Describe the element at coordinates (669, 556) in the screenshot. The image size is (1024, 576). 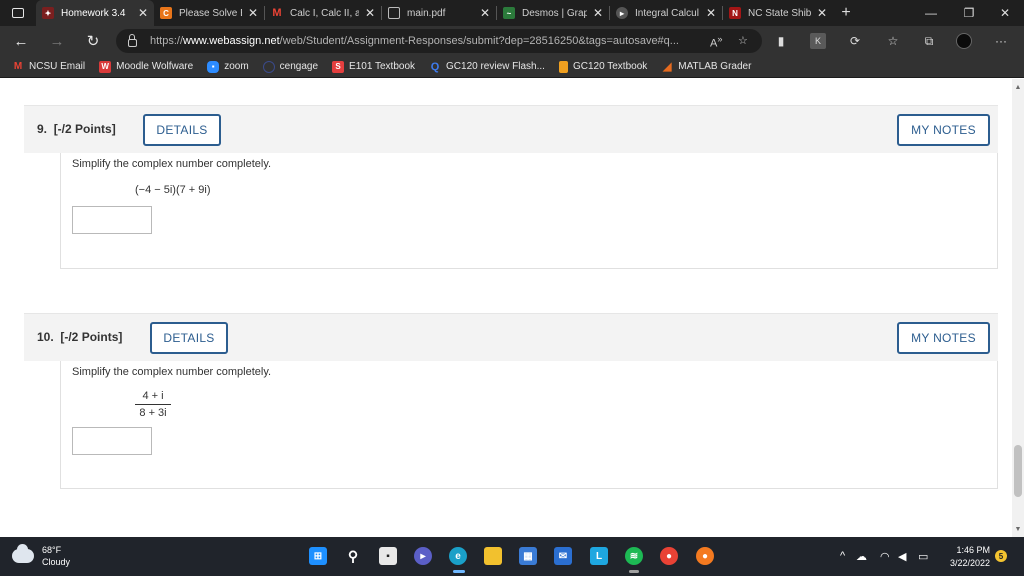
I see `chrome-icon: ●` at that location.